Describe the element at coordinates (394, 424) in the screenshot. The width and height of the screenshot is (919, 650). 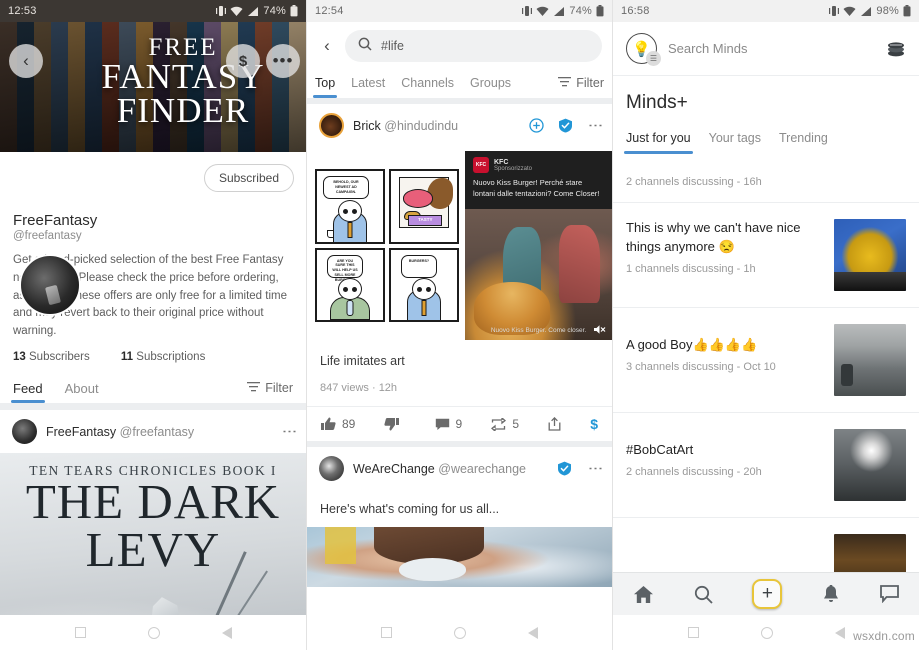
I see `thumbs-down-button` at that location.